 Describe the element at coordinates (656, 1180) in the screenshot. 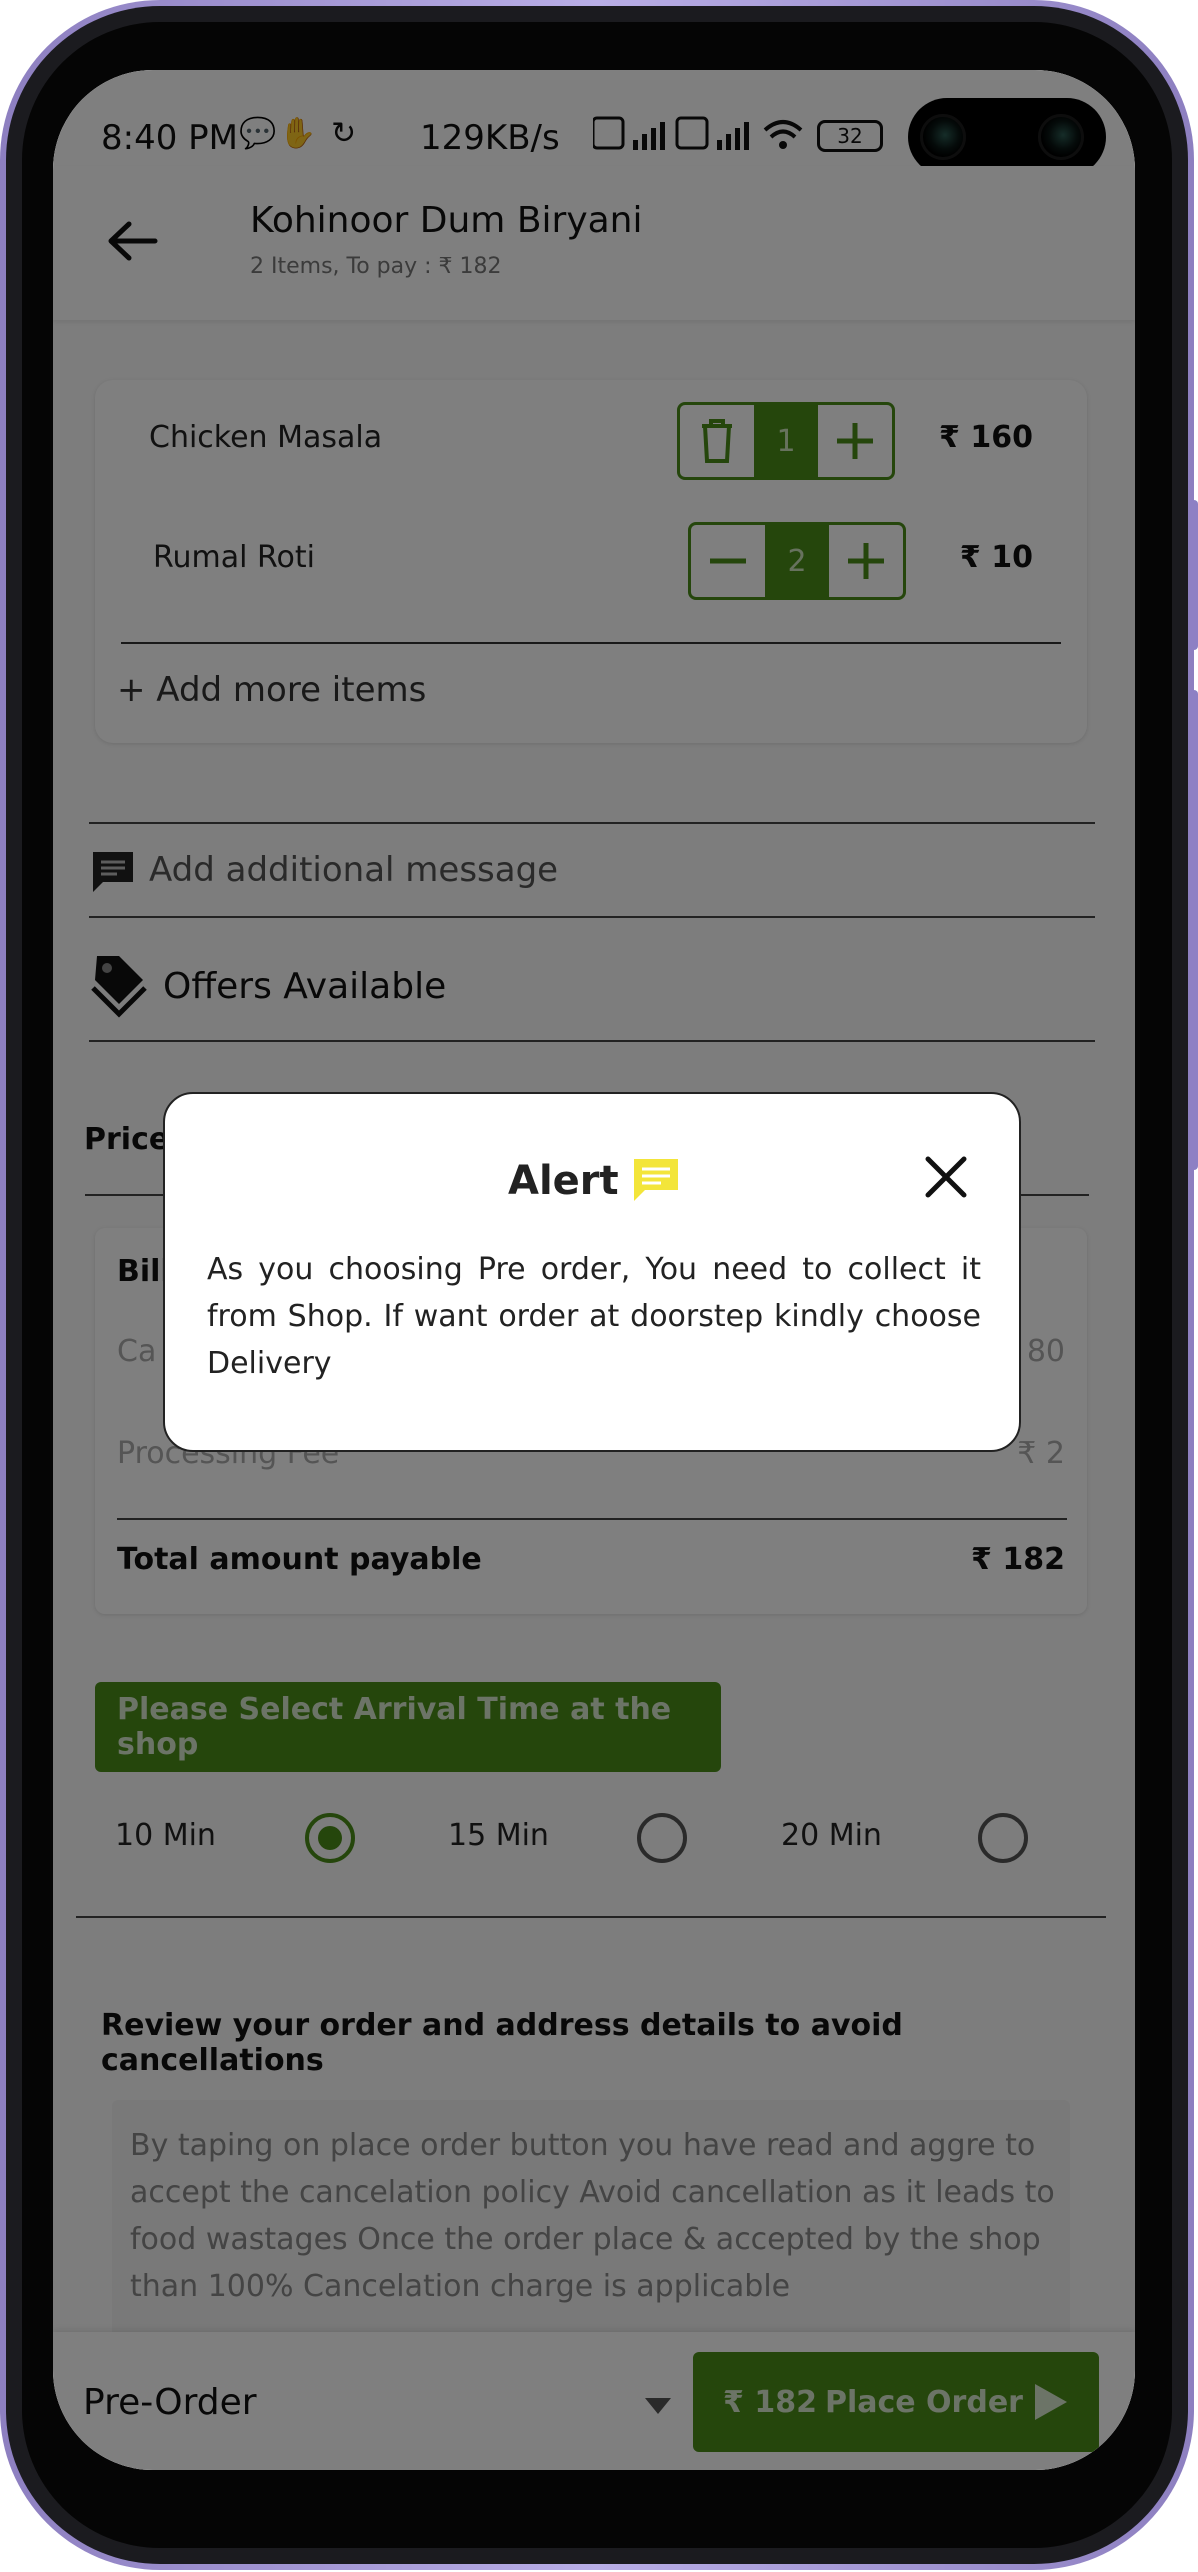

I see `chat-icon` at that location.